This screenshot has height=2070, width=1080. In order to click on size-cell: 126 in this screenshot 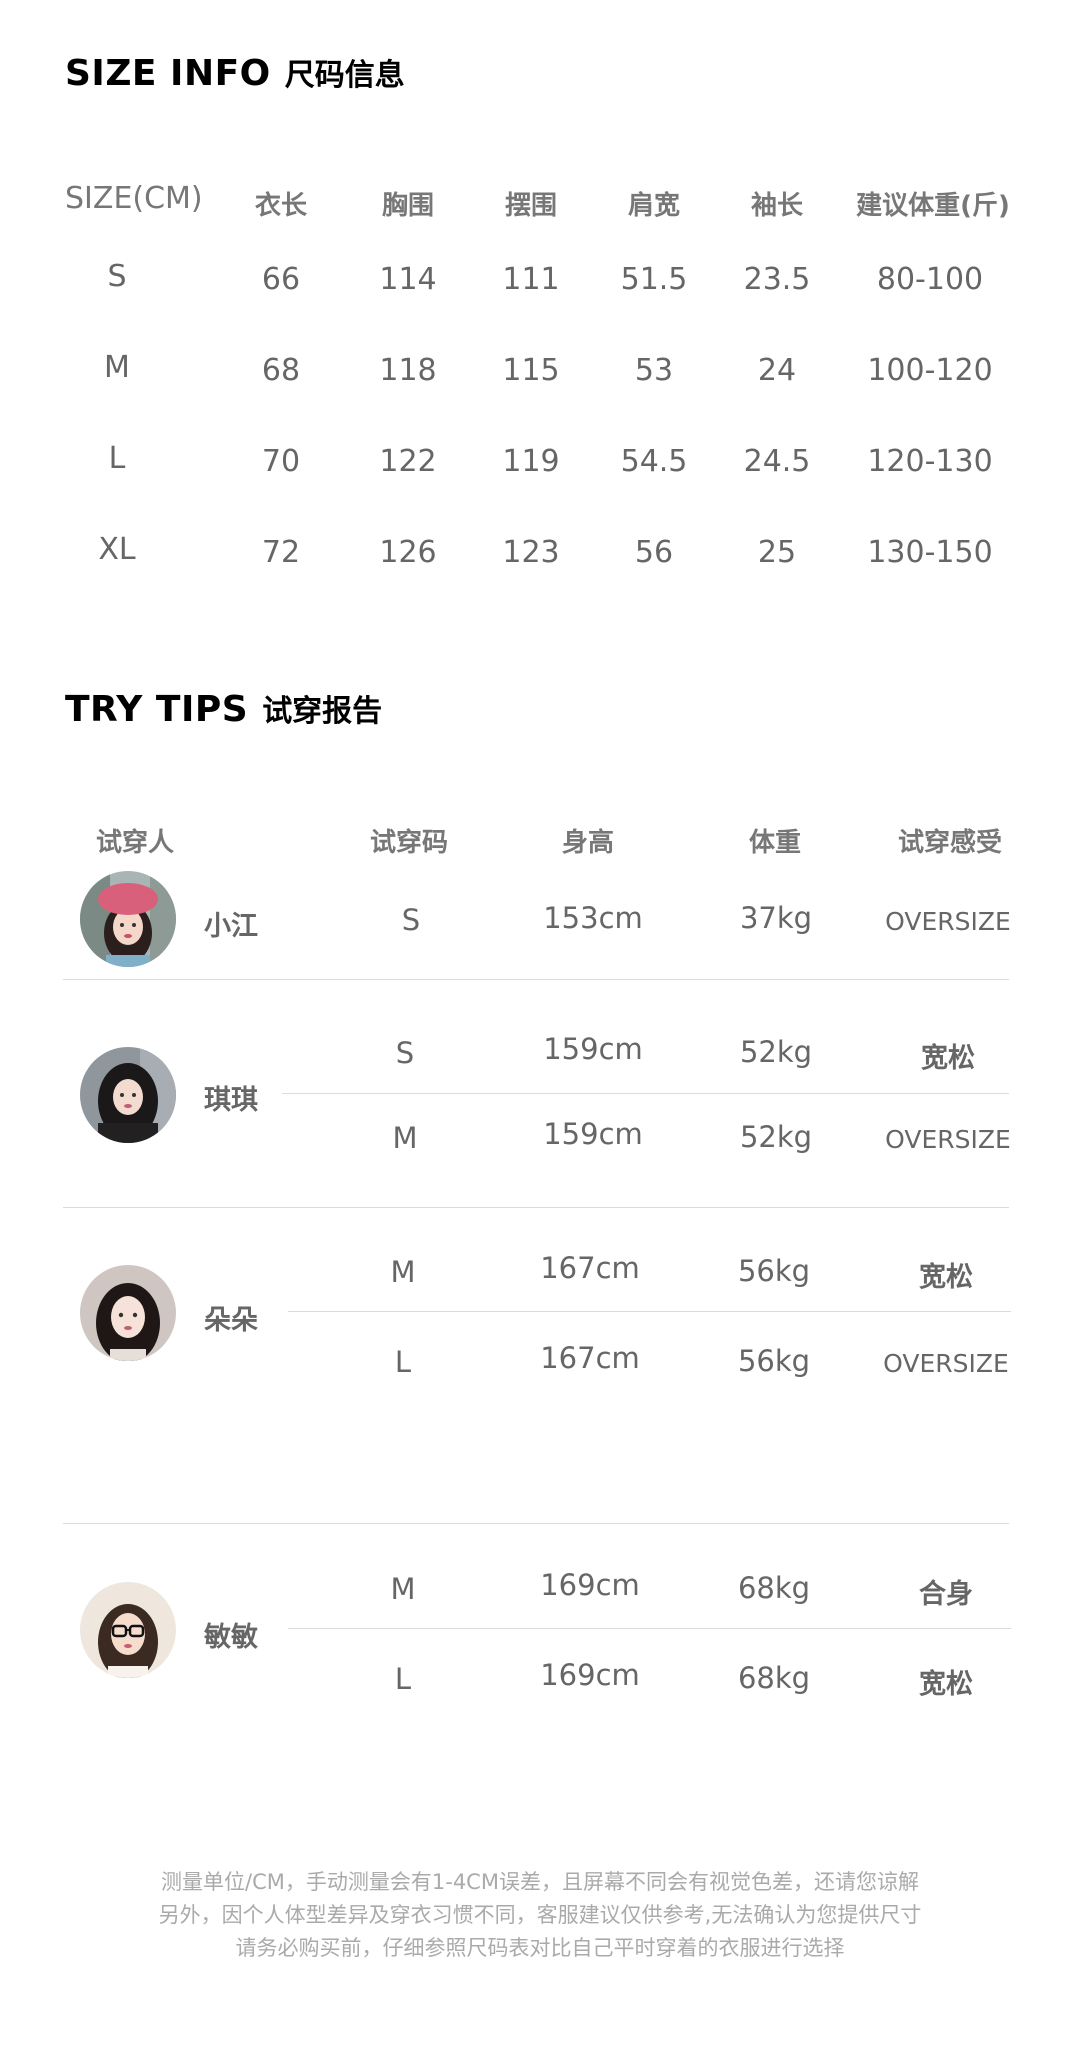, I will do `click(408, 552)`.